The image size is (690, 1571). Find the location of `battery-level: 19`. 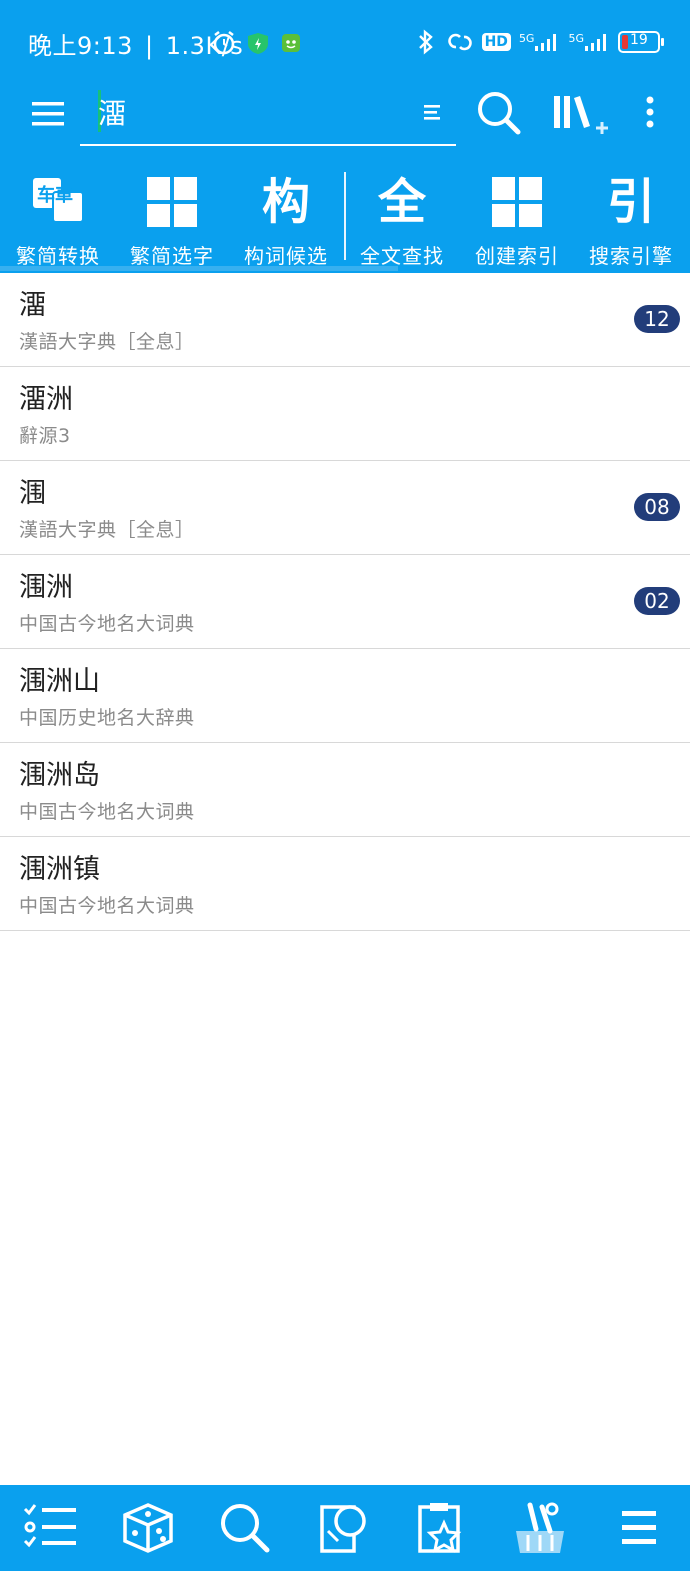

battery-level: 19 is located at coordinates (639, 40).